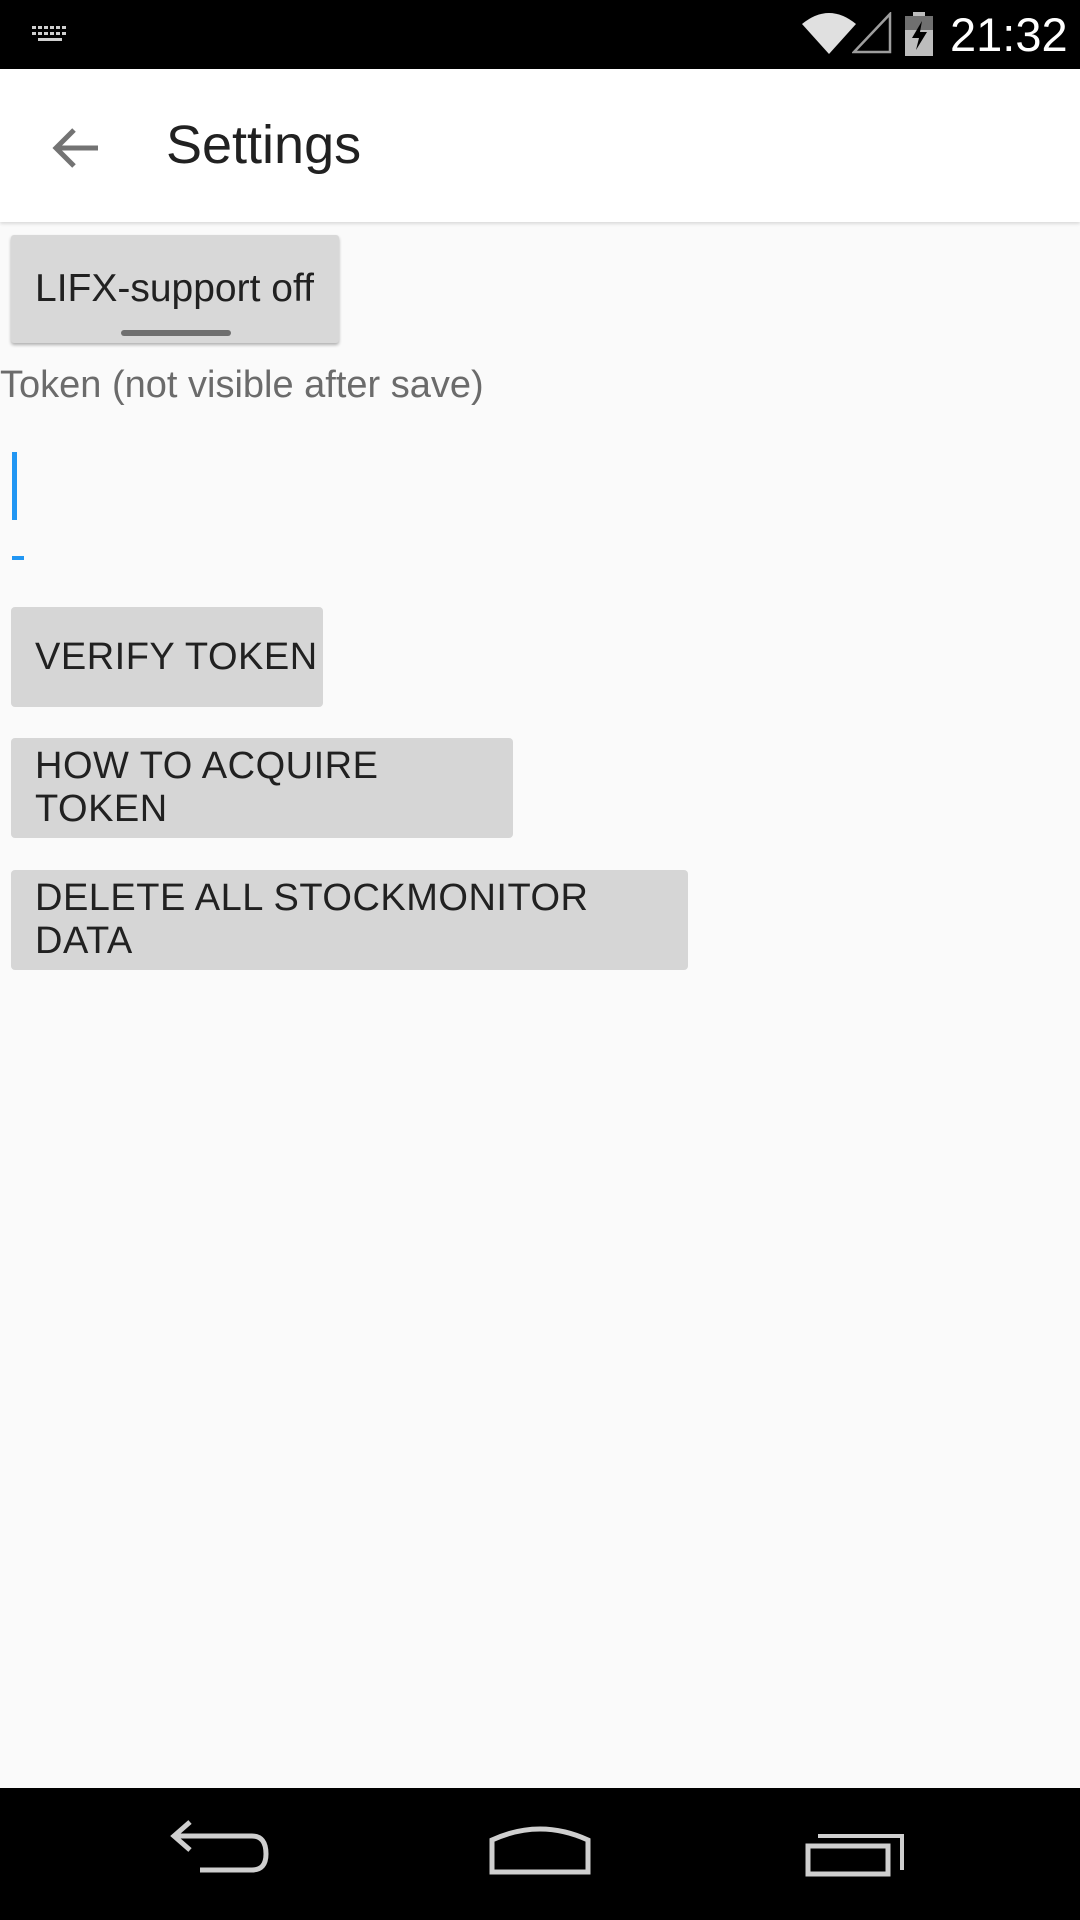  I want to click on status-time: 21:32, so click(1009, 34).